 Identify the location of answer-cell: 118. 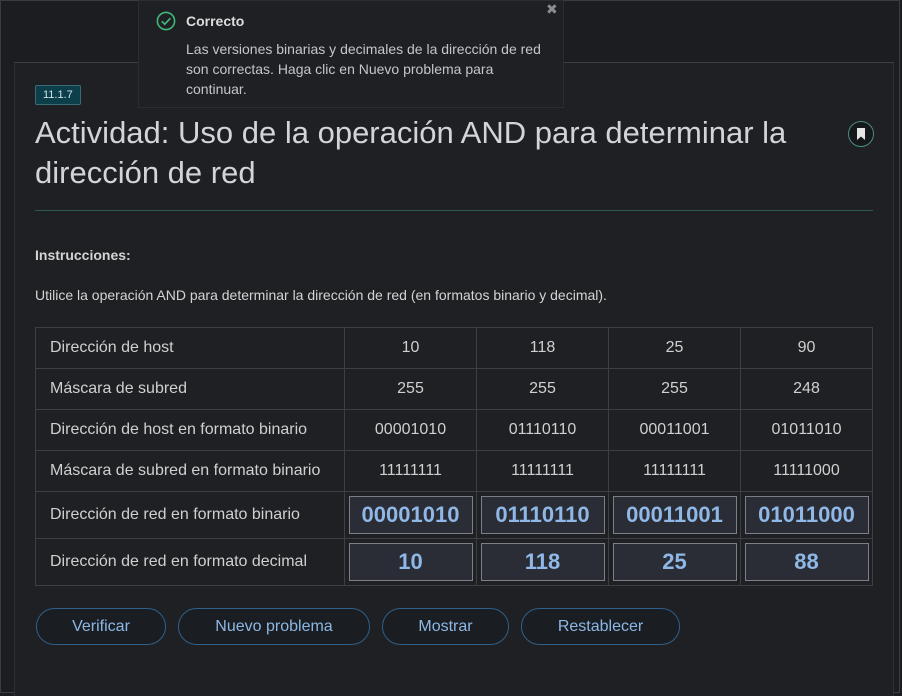
(542, 562).